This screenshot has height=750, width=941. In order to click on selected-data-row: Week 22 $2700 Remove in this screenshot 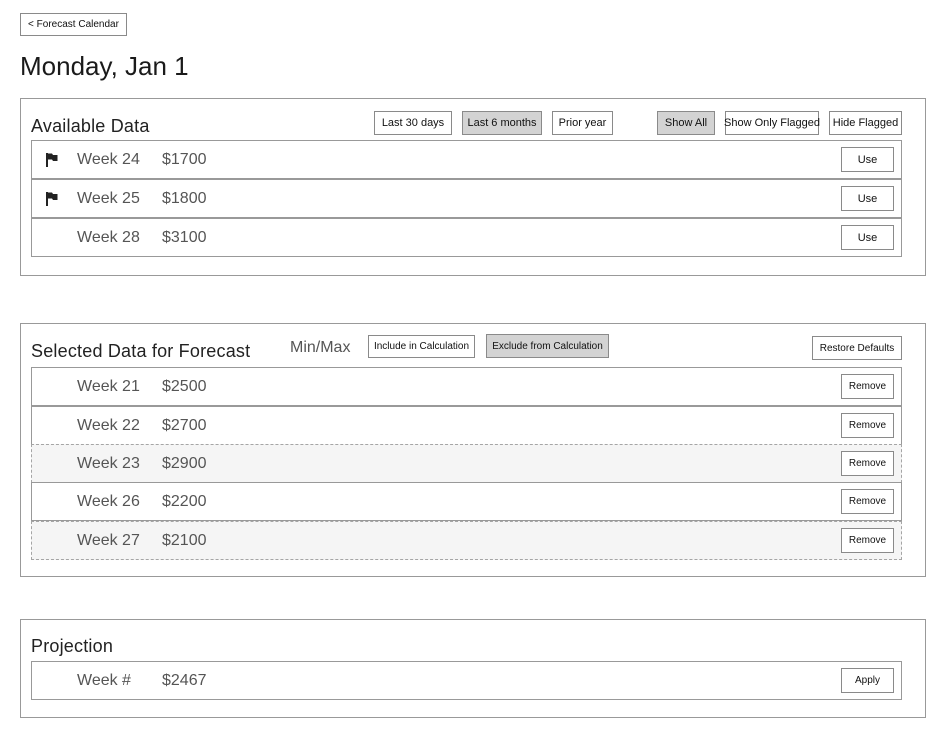, I will do `click(466, 425)`.